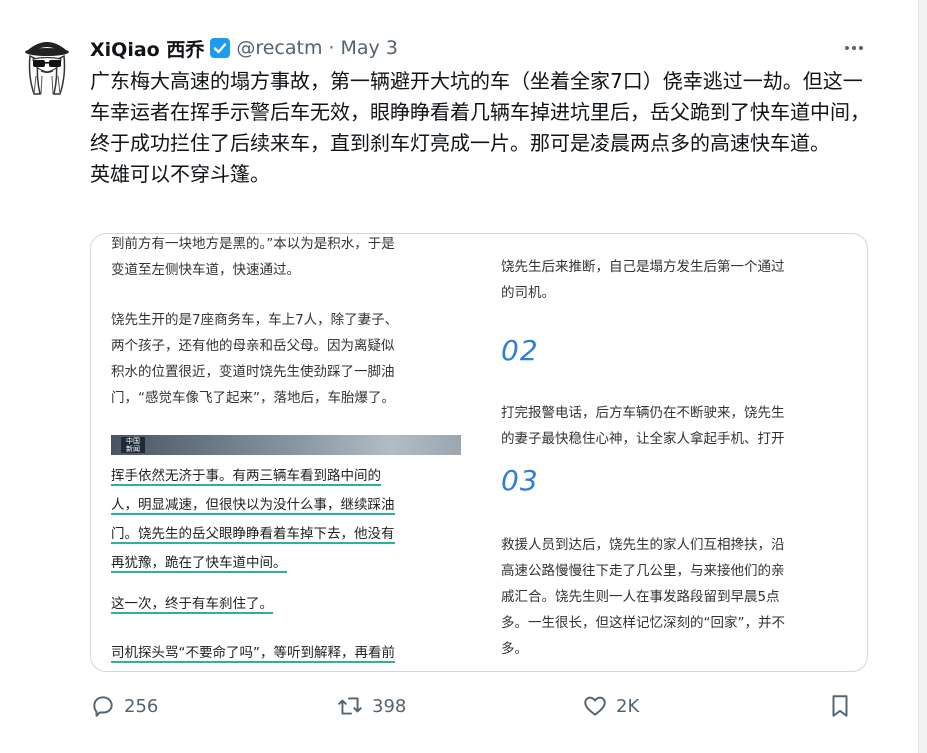 This screenshot has height=753, width=927. What do you see at coordinates (253, 506) in the screenshot?
I see `highlighted-line: 人，明显减速，但很快以为没什么事，继续踩油` at bounding box center [253, 506].